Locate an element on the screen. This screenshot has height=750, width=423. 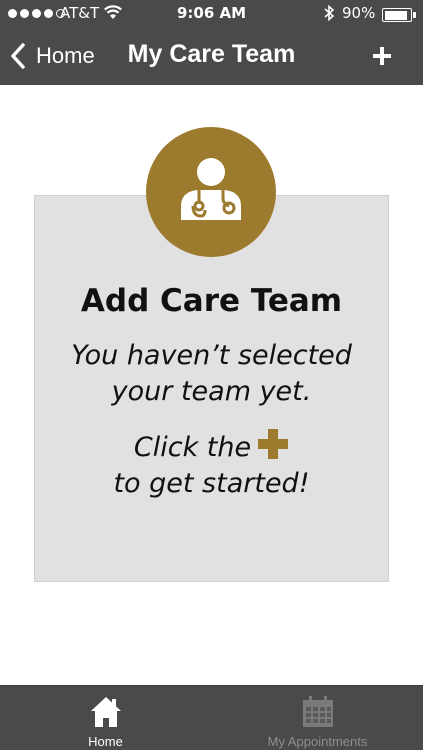
doctor-badge is located at coordinates (211, 192).